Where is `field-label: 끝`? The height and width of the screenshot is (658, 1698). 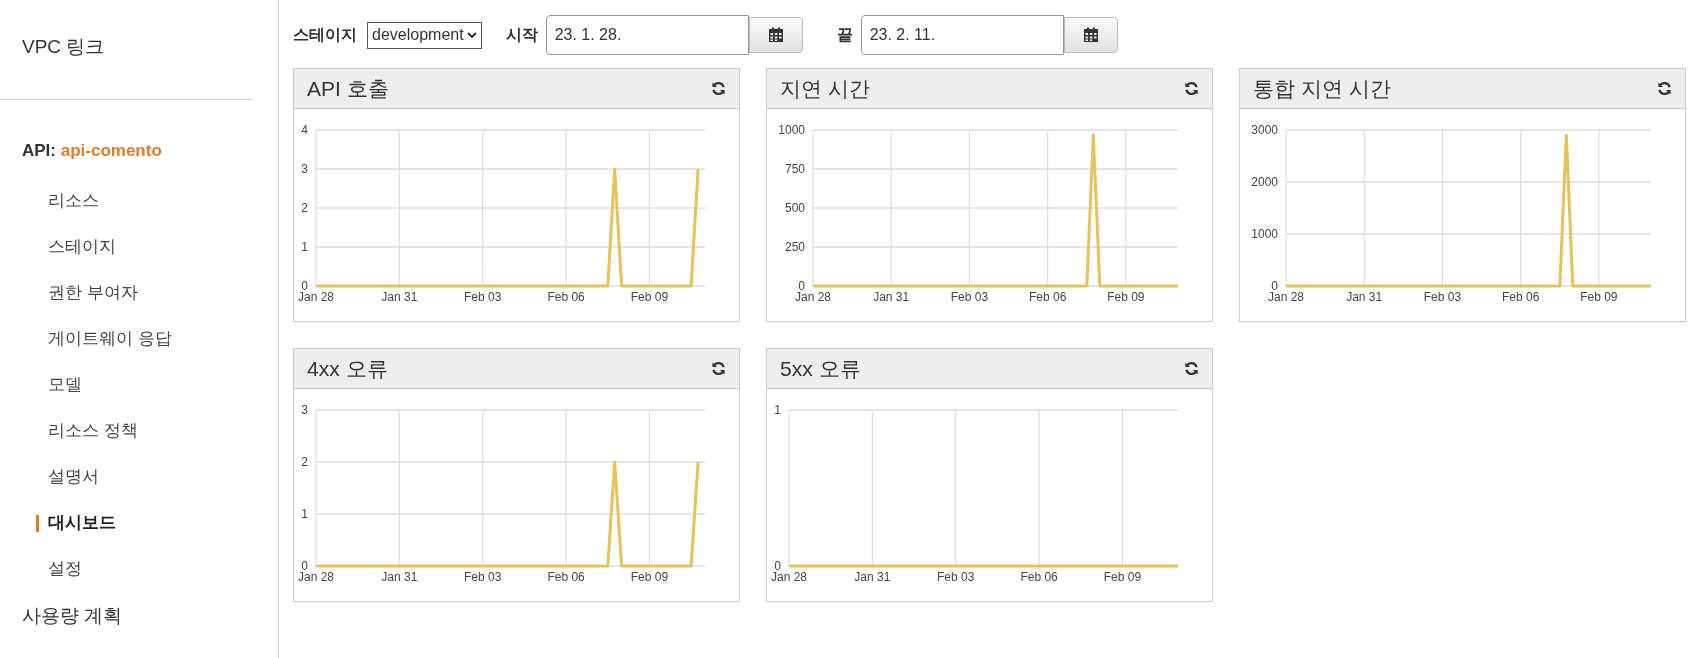 field-label: 끝 is located at coordinates (844, 35).